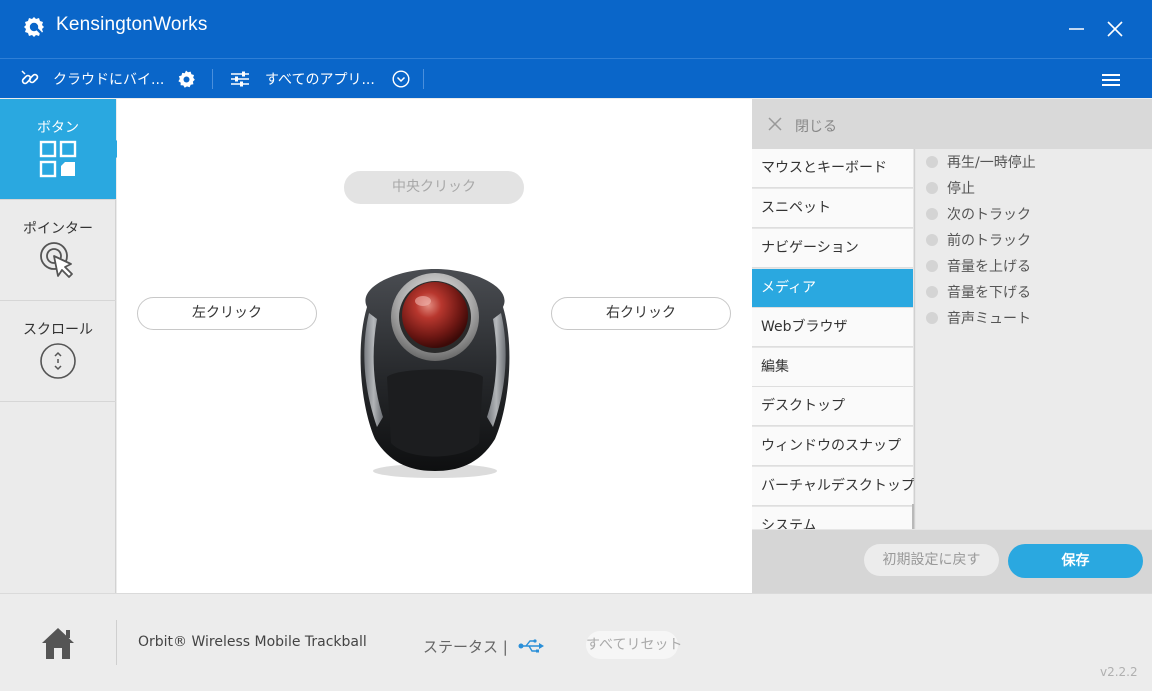 The width and height of the screenshot is (1152, 691). Describe the element at coordinates (989, 215) in the screenshot. I see `action-option-label: 次のトラック` at that location.